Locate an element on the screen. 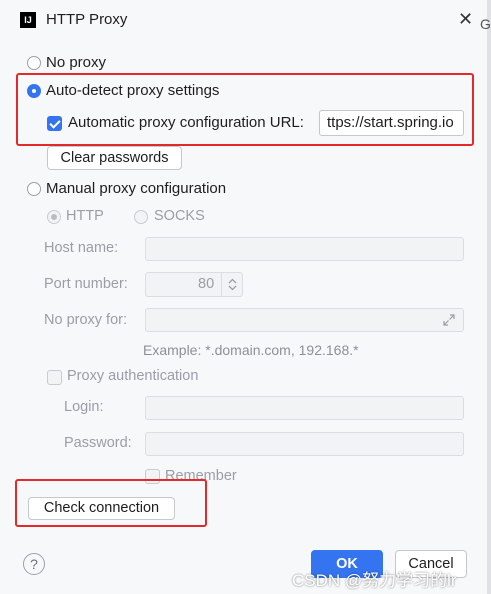  highlight-box-auto-detect is located at coordinates (245, 109).